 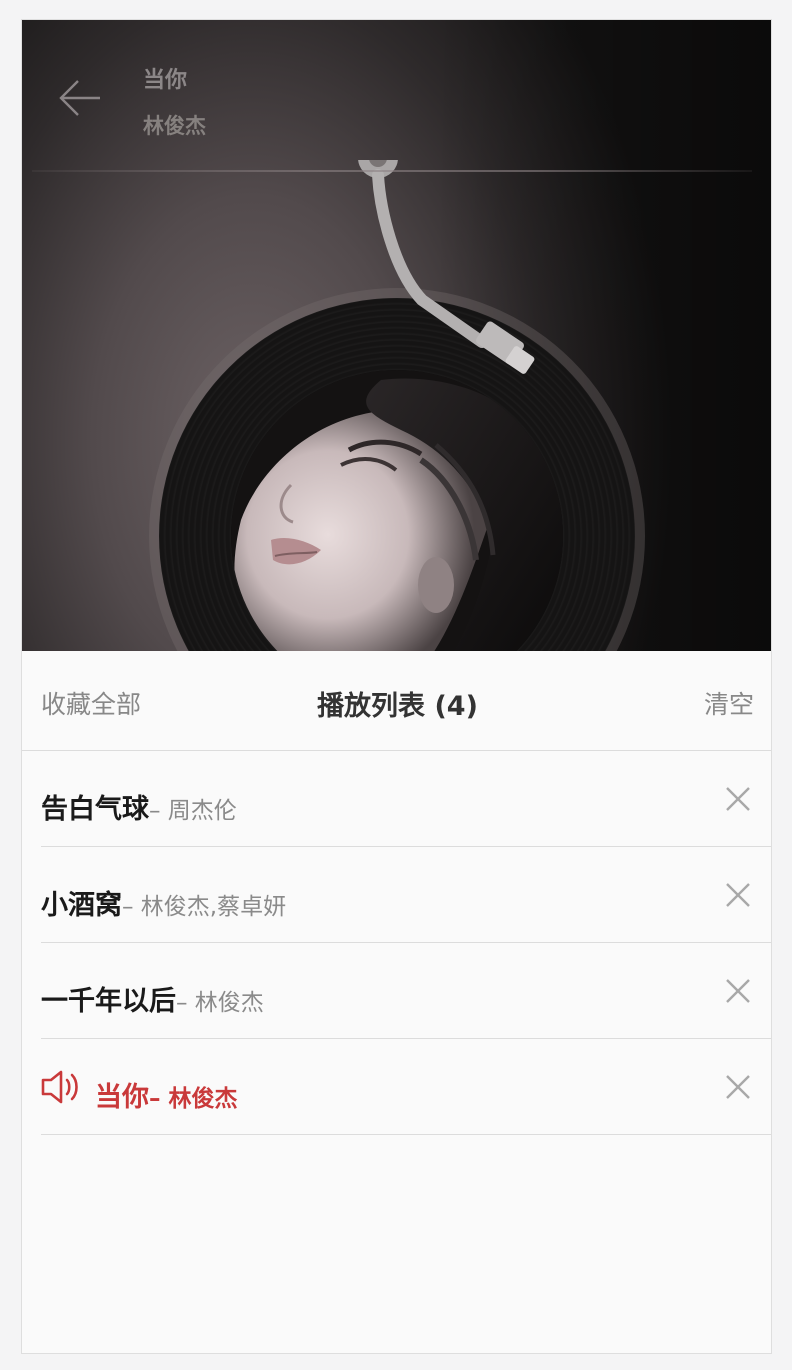 I want to click on song-title: 告白气球, so click(x=95, y=809).